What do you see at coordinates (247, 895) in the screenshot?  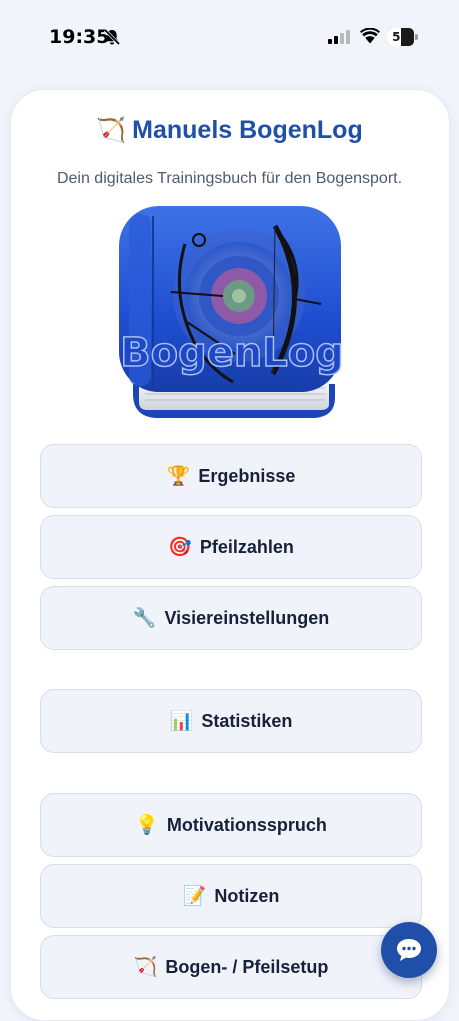 I see `button-label: Notizen` at bounding box center [247, 895].